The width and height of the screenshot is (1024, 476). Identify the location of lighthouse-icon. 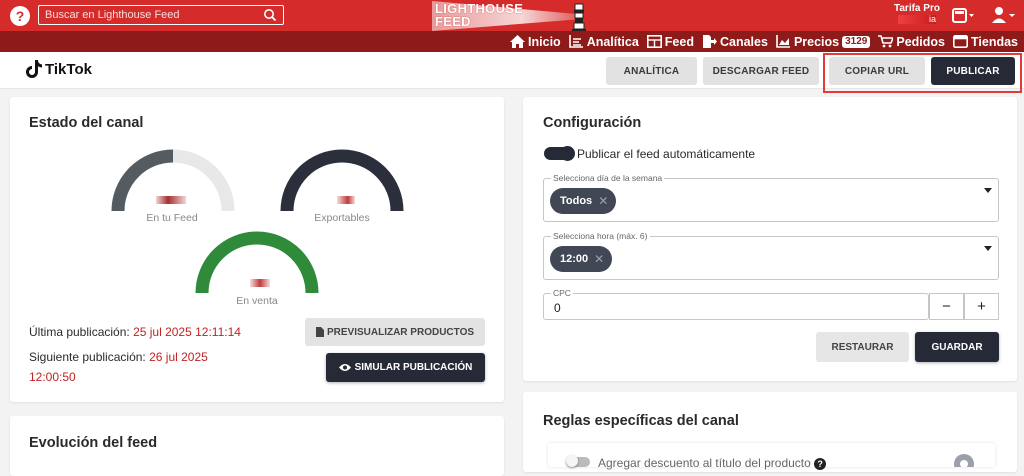
(579, 17).